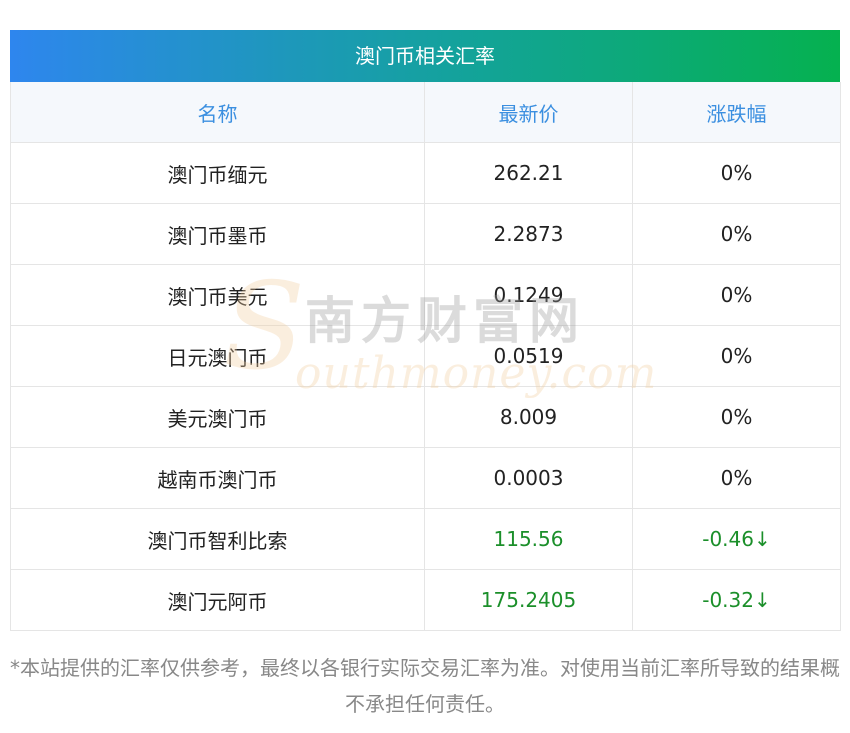 Image resolution: width=850 pixels, height=733 pixels. I want to click on table-row: 澳门币智利比索 115.56 -0.46↓, so click(425, 539).